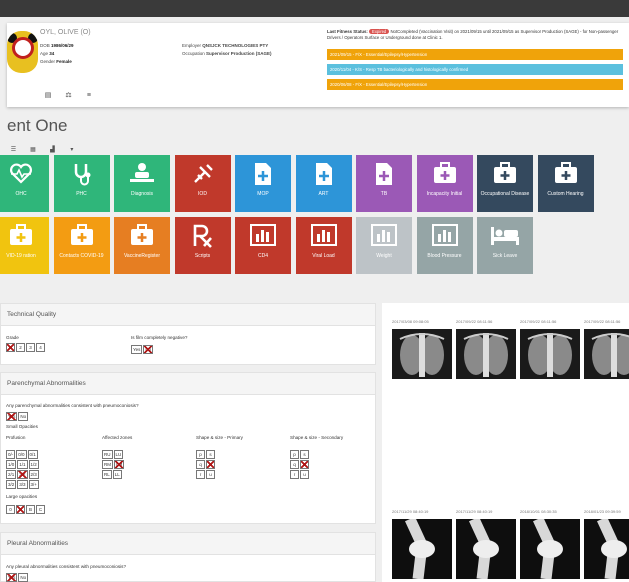 The width and height of the screenshot is (629, 582). What do you see at coordinates (11, 464) in the screenshot?
I see `checkbox-option: 1/0` at bounding box center [11, 464].